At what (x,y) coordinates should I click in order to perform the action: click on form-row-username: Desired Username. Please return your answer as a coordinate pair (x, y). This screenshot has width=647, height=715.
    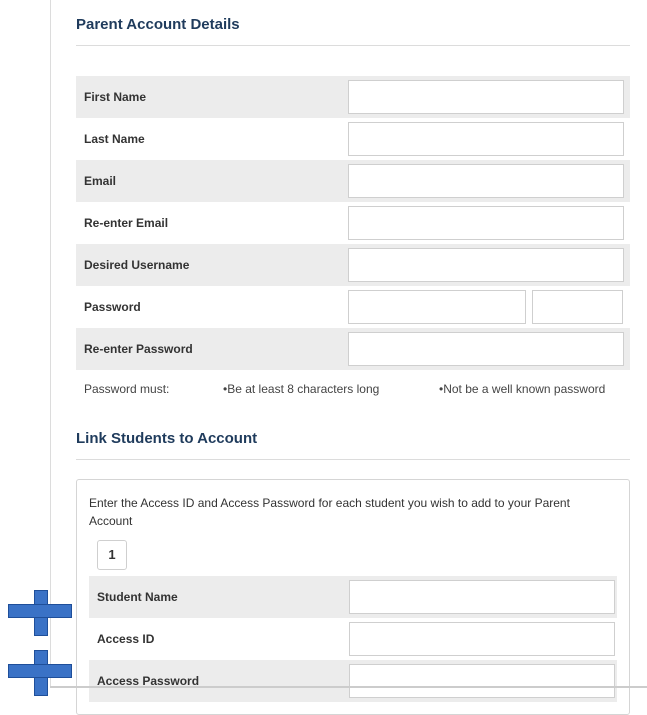
    Looking at the image, I should click on (353, 265).